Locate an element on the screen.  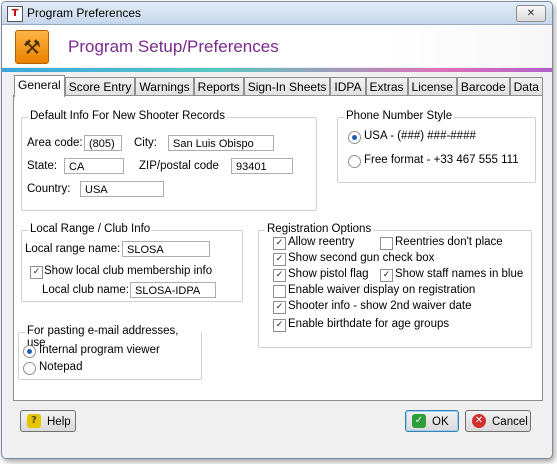
birthdate-groups-label: Enable birthdate for age groups is located at coordinates (368, 324).